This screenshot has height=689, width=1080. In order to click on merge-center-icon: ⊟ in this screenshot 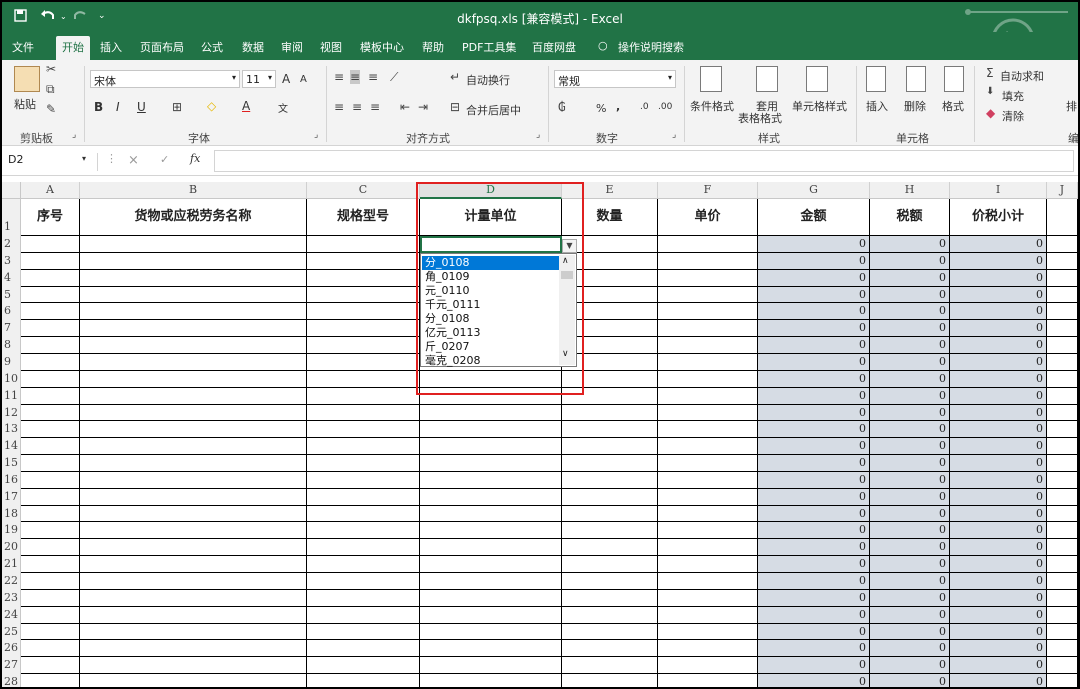, I will do `click(455, 107)`.